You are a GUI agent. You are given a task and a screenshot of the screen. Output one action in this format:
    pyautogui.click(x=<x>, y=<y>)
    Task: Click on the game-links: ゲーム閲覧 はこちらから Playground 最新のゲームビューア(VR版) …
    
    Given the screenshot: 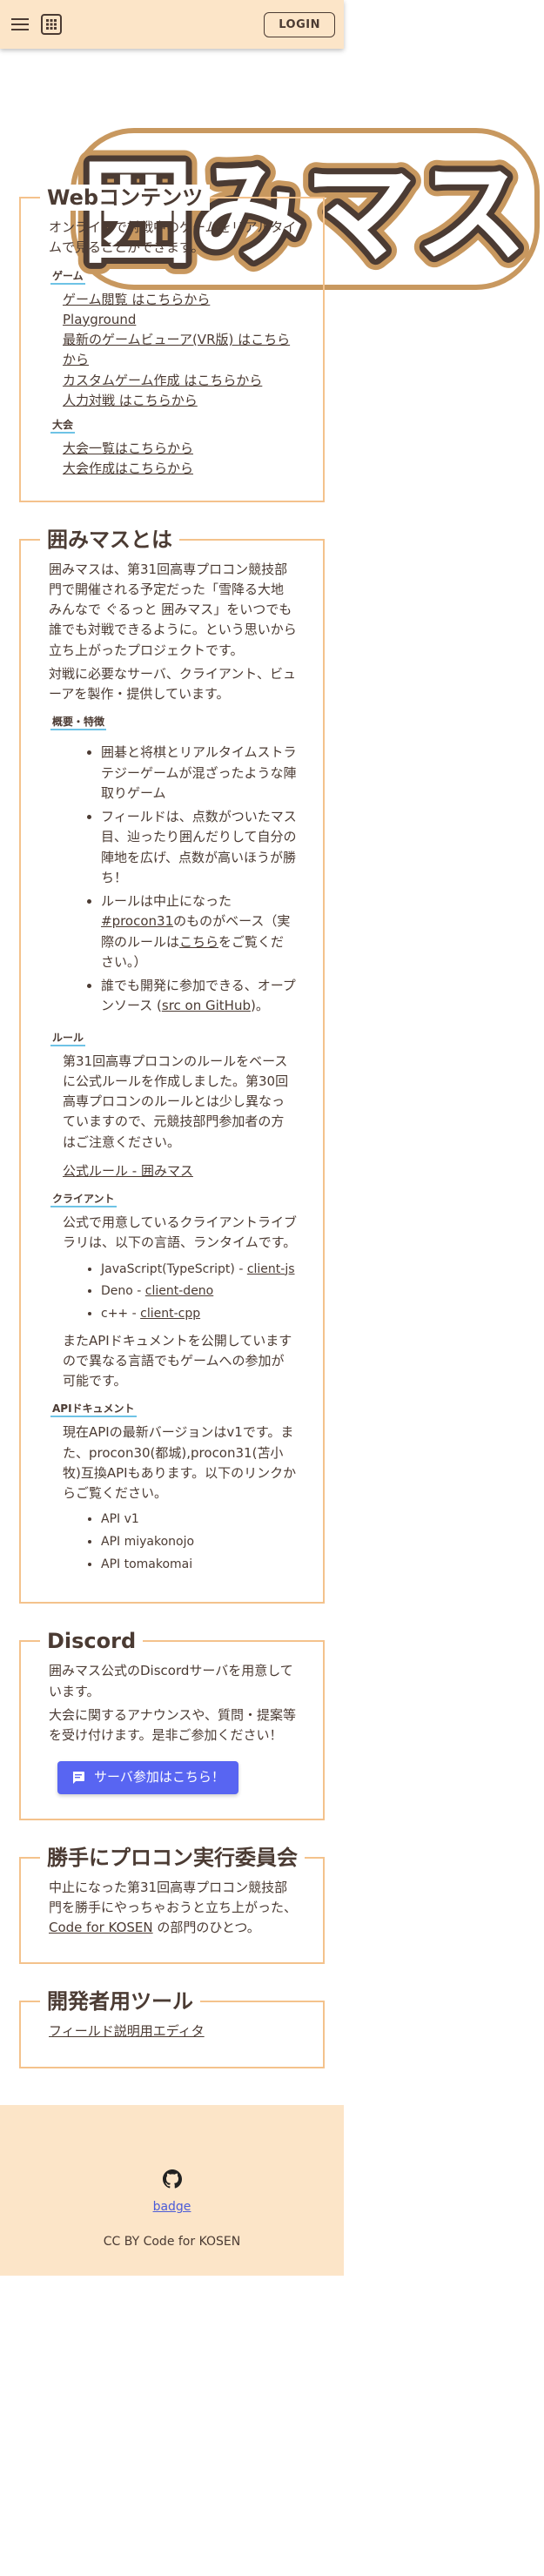 What is the action you would take?
    pyautogui.click(x=173, y=351)
    